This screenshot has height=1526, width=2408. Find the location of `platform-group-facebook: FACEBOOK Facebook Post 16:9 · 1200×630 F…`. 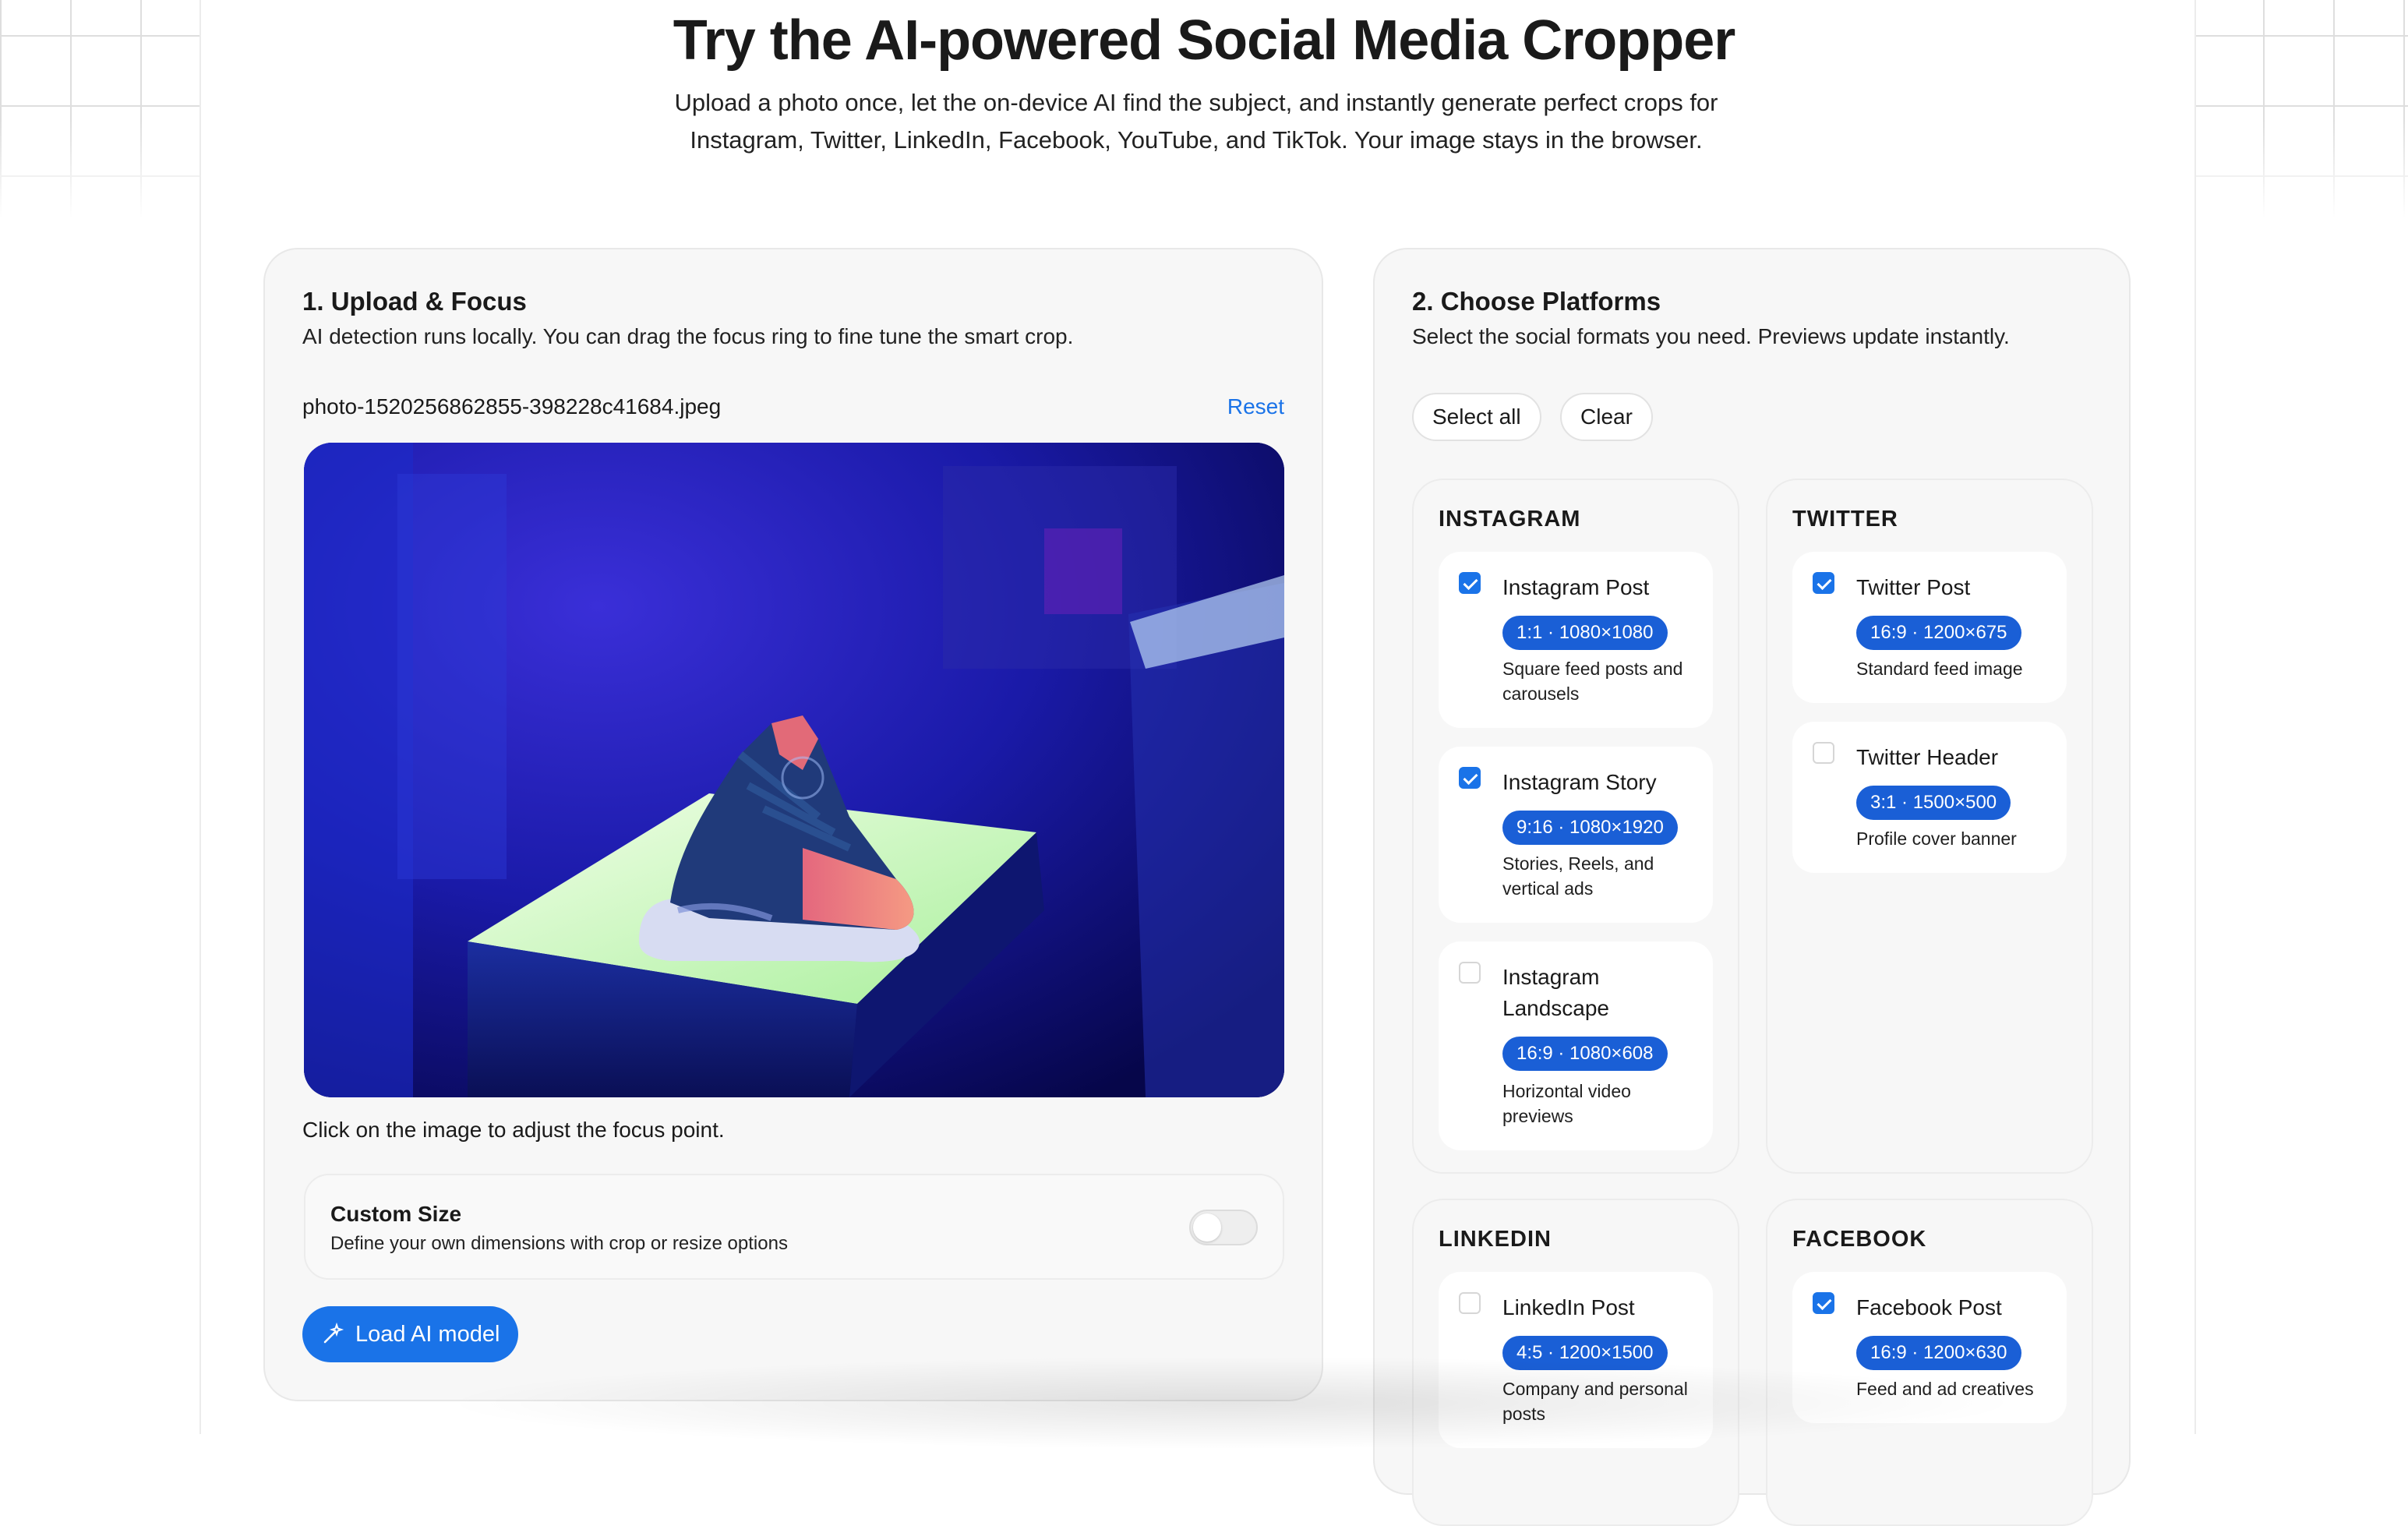

platform-group-facebook: FACEBOOK Facebook Post 16:9 · 1200×630 F… is located at coordinates (1929, 1362).